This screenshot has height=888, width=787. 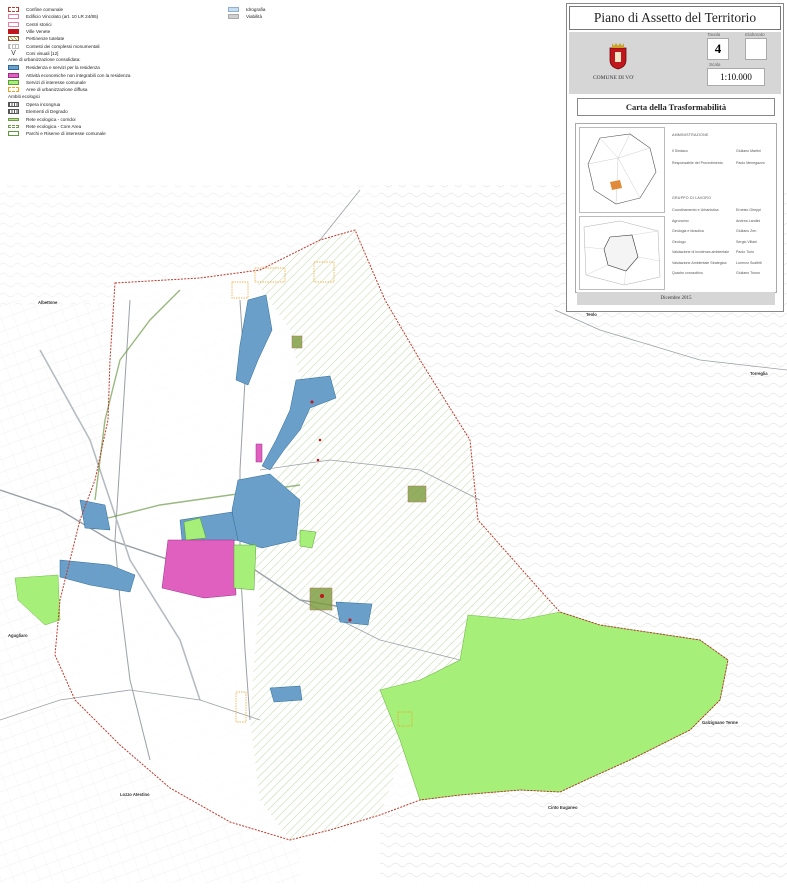 I want to click on legend-municipal-boundary-label: Confine comunale, so click(x=45, y=9).